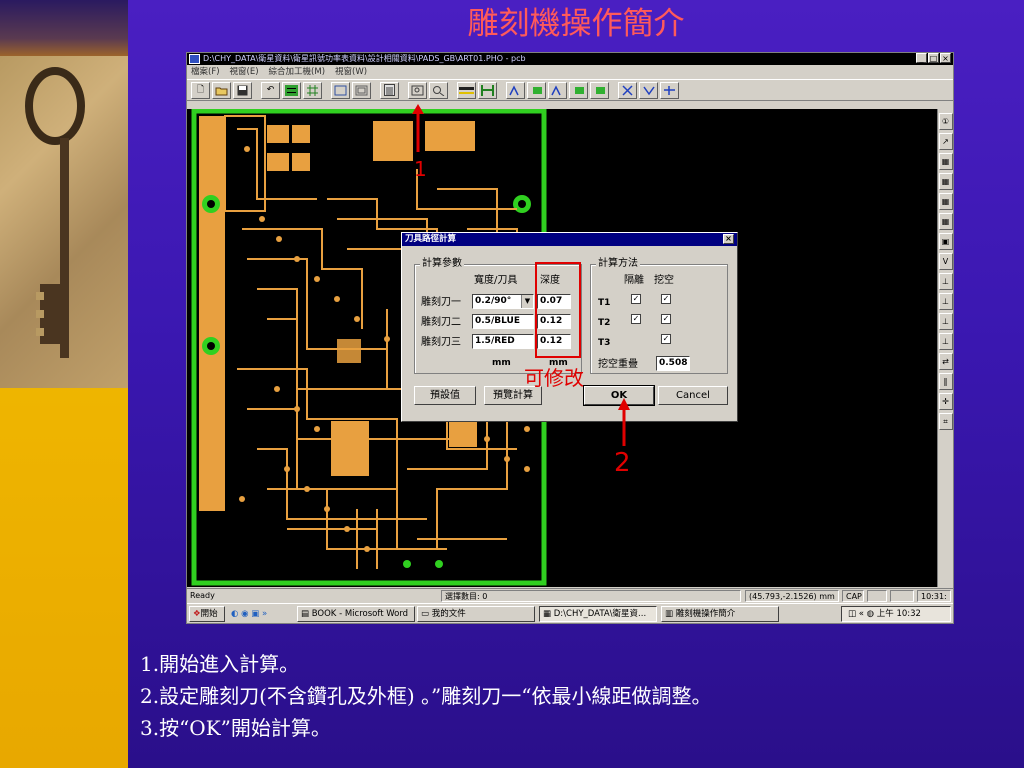 This screenshot has height=768, width=1024. I want to click on maximize-button: □, so click(933, 58).